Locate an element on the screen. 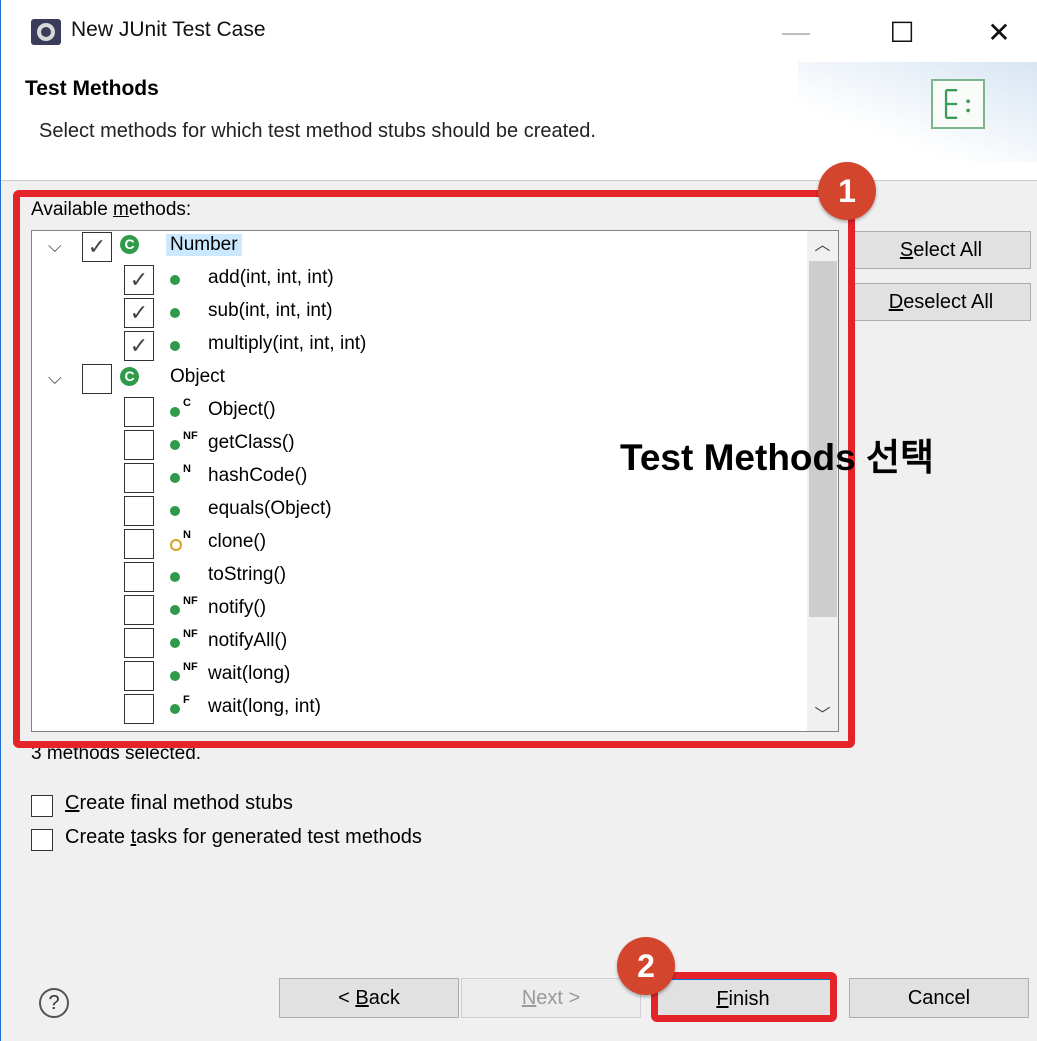 The height and width of the screenshot is (1041, 1037). annotation-highlight-finish is located at coordinates (744, 997).